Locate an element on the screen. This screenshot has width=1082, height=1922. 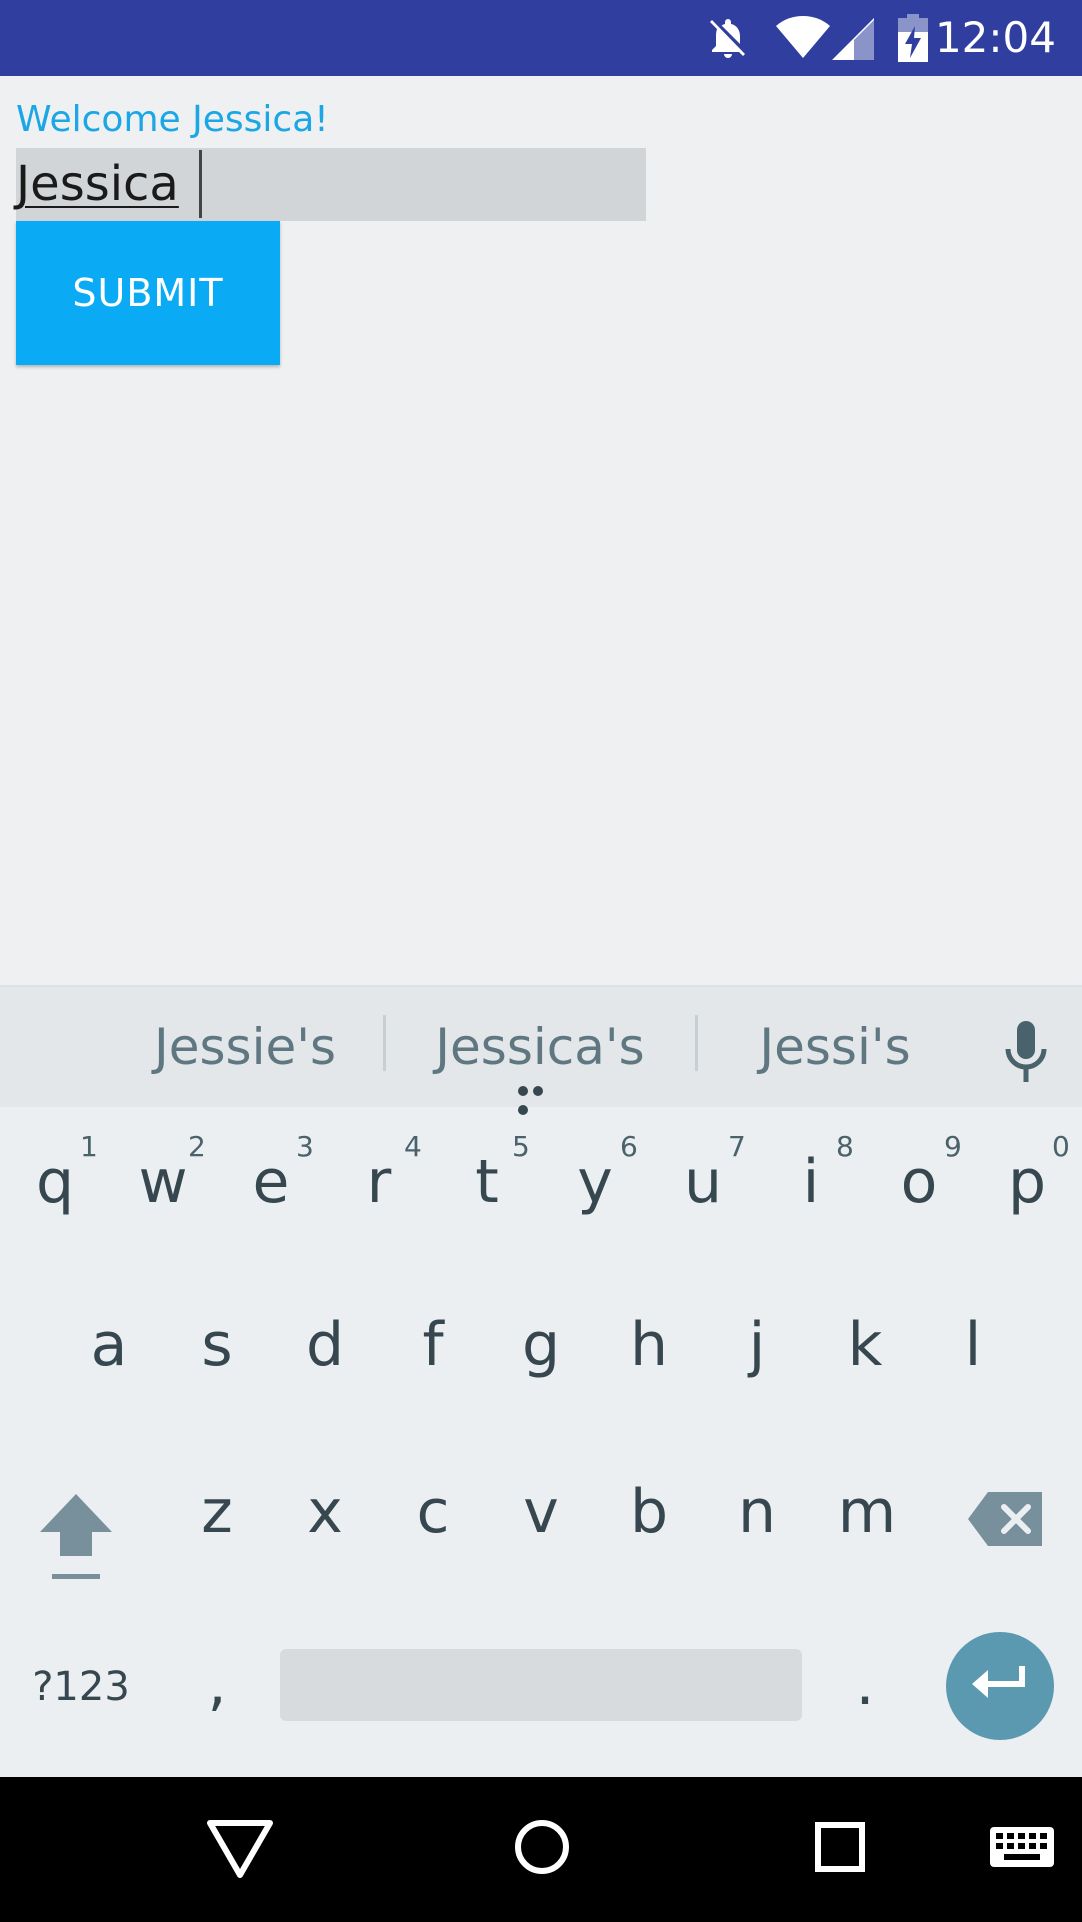
space-bar is located at coordinates (541, 1685).